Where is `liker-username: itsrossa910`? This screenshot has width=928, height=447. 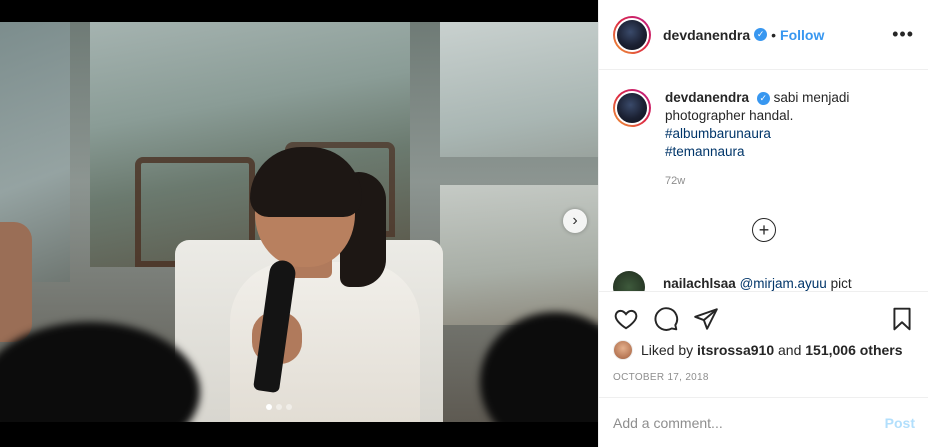 liker-username: itsrossa910 is located at coordinates (735, 350).